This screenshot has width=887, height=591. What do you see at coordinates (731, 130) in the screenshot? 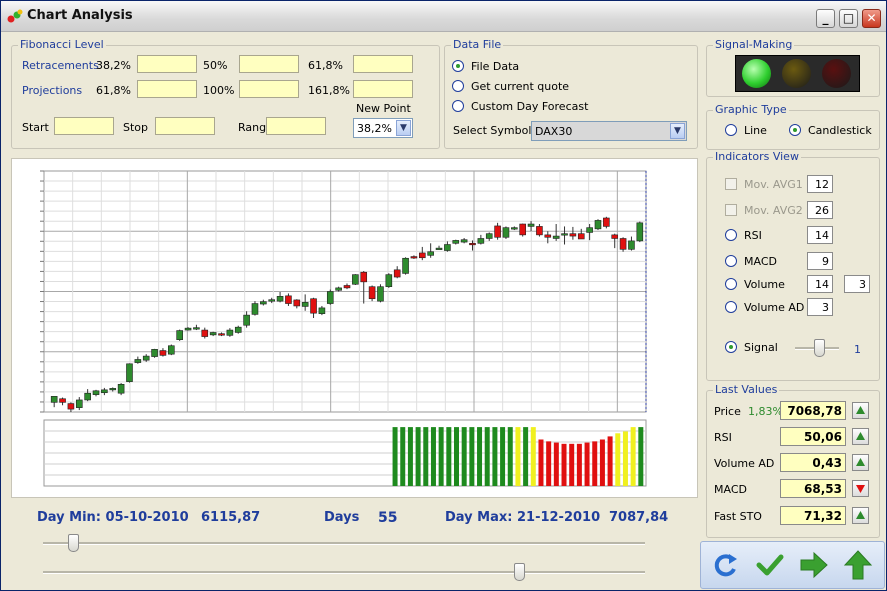
I see `radio-line` at bounding box center [731, 130].